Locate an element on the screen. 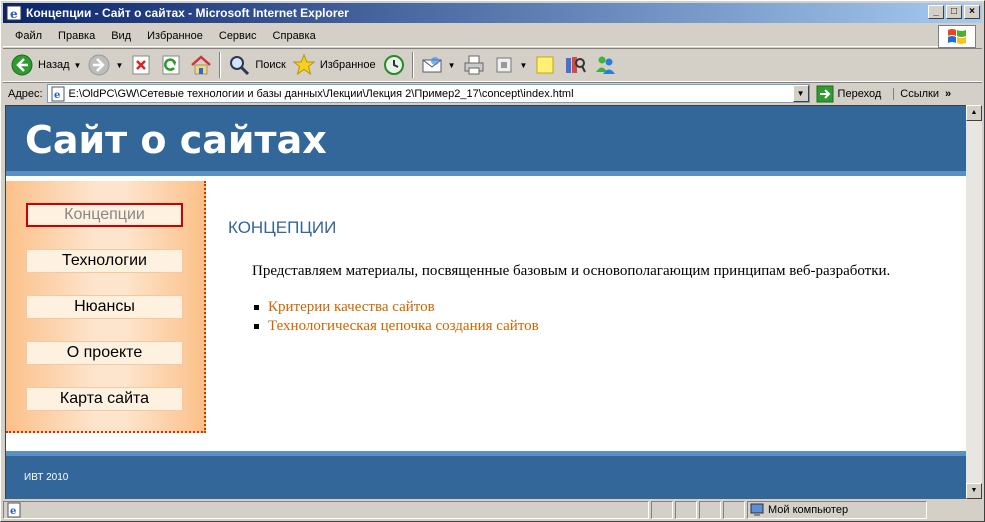  nav-concepts: Концепции is located at coordinates (104, 215).